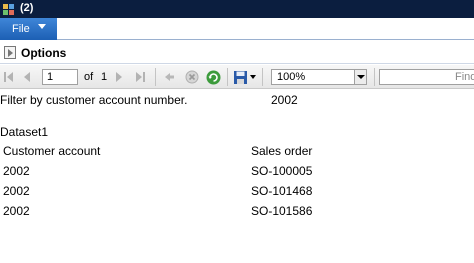 The image size is (474, 263). Describe the element at coordinates (52, 151) in the screenshot. I see `column-header-customer-account: Customer account` at that location.